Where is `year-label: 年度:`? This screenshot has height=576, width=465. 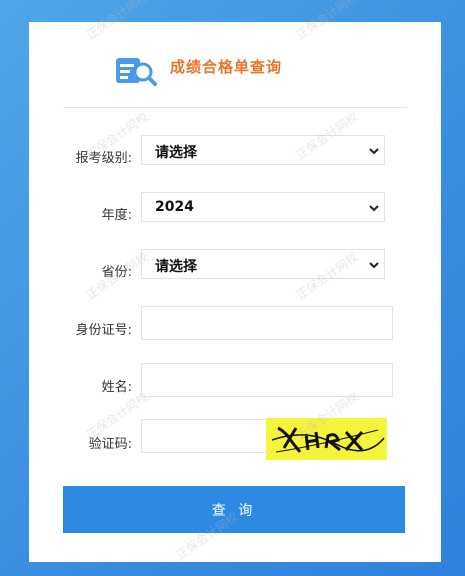
year-label: 年度: is located at coordinates (116, 215).